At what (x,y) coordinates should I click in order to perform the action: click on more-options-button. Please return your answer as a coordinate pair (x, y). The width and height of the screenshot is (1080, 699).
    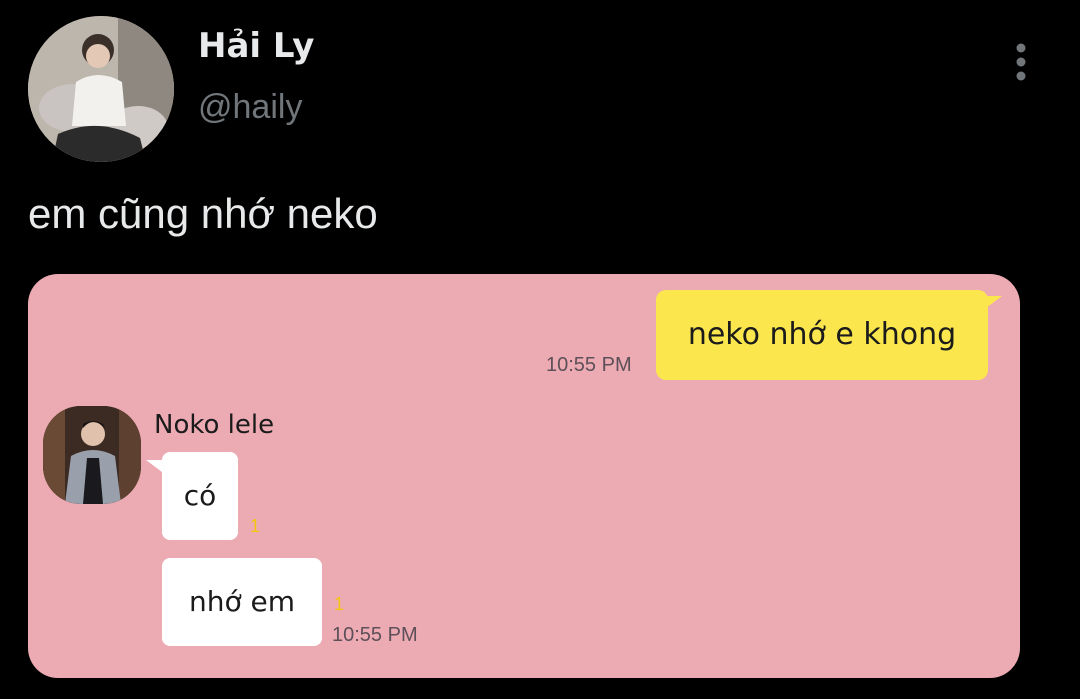
    Looking at the image, I should click on (1021, 62).